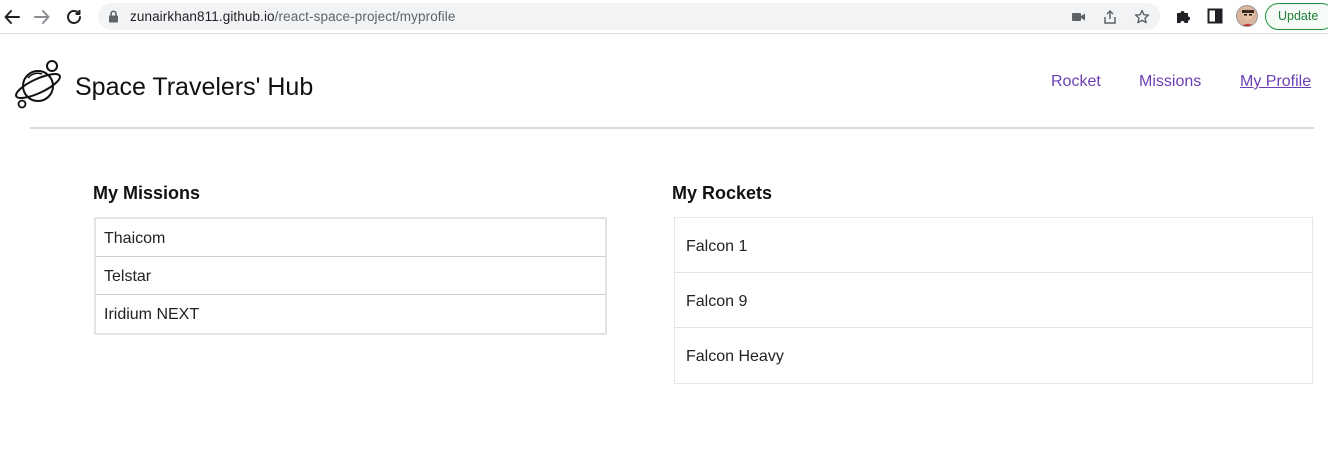  I want to click on nav-missions-link: Missions, so click(1170, 82).